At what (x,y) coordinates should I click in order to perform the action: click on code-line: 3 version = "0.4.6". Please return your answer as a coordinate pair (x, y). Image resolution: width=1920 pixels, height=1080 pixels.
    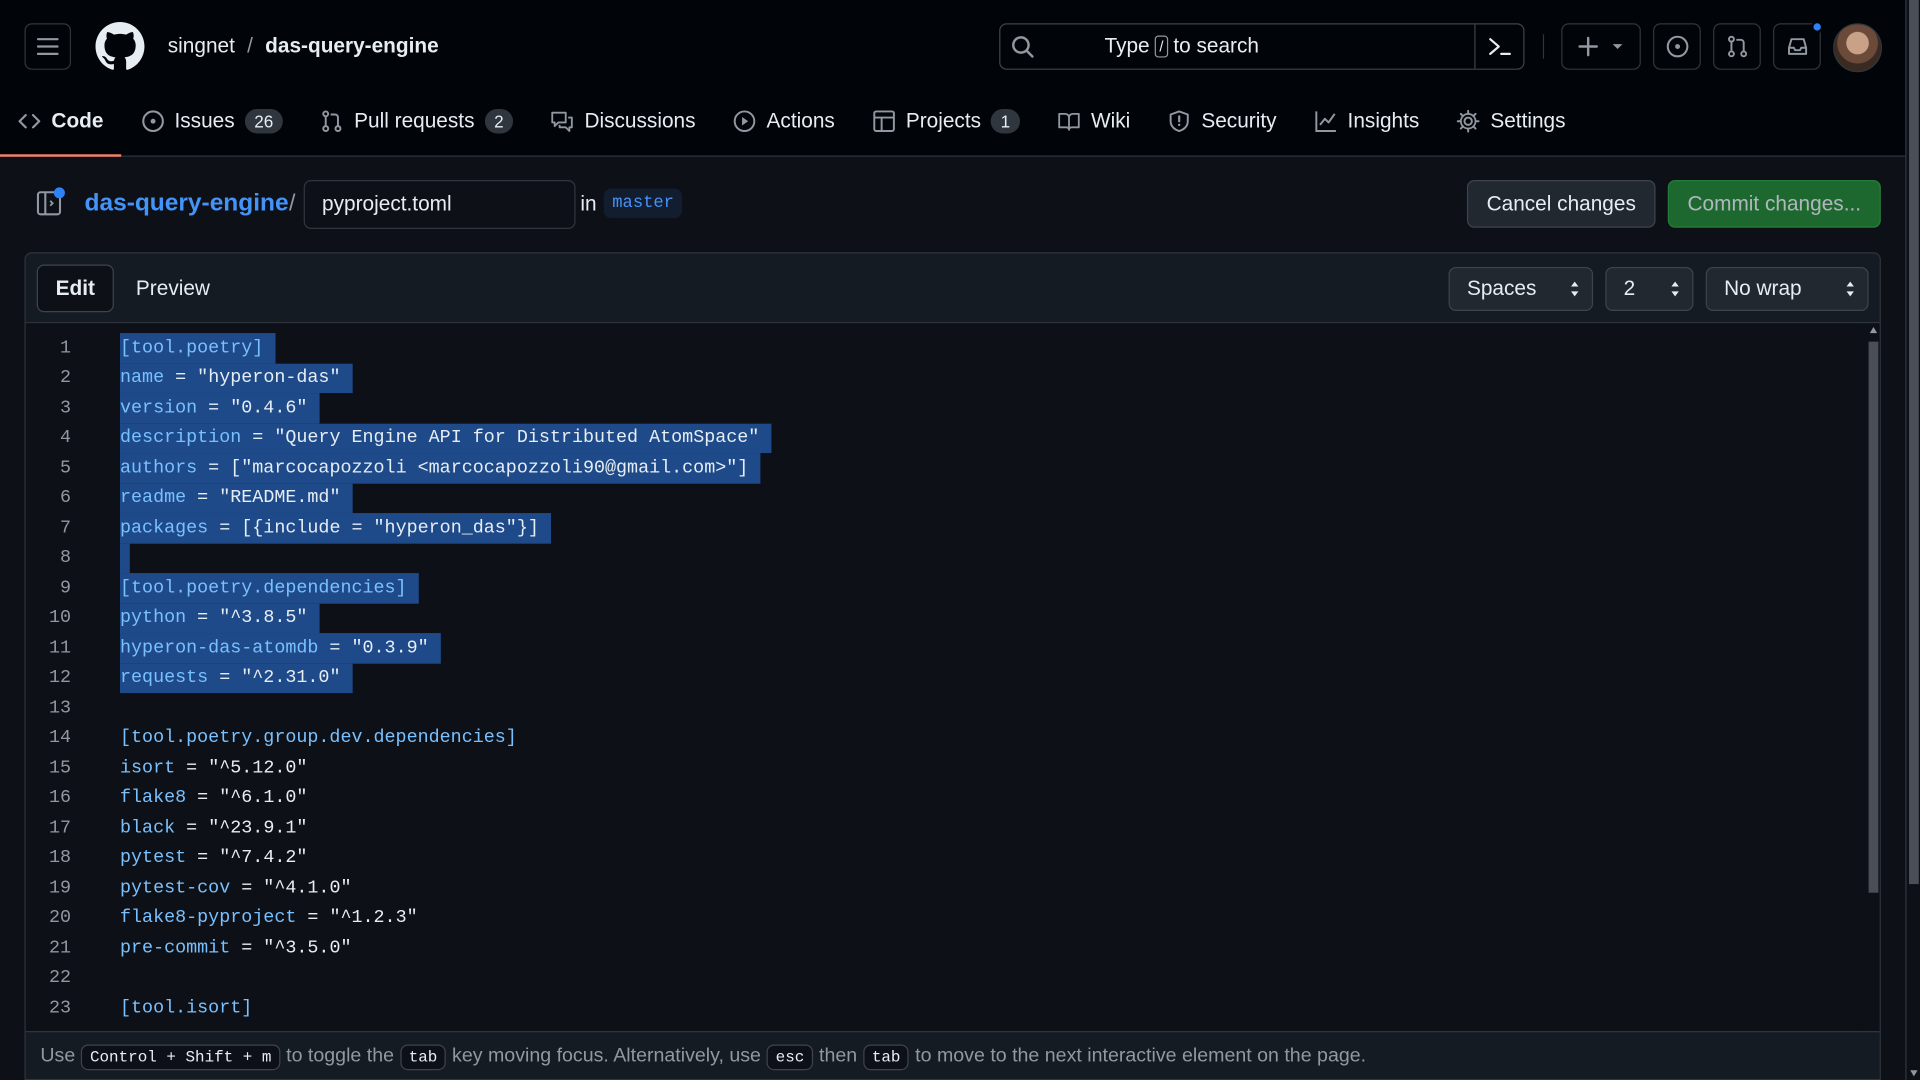
    Looking at the image, I should click on (944, 408).